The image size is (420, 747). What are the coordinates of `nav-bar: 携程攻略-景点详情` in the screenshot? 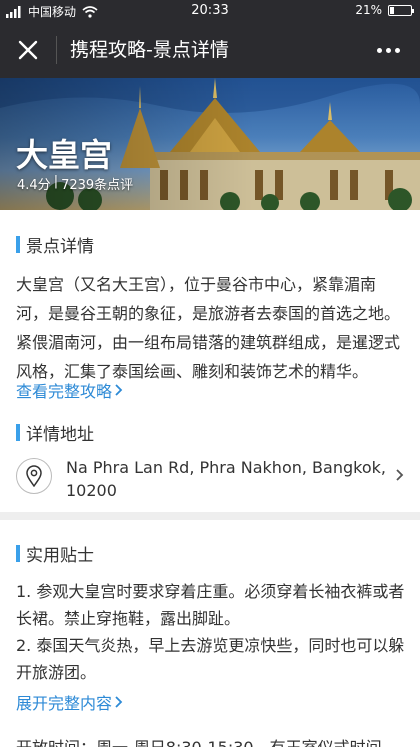 It's located at (210, 50).